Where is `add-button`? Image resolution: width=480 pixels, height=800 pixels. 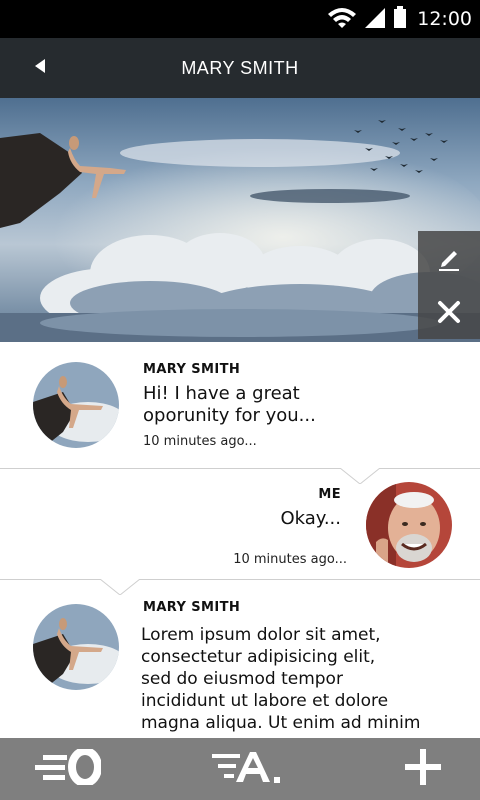 add-button is located at coordinates (422, 769).